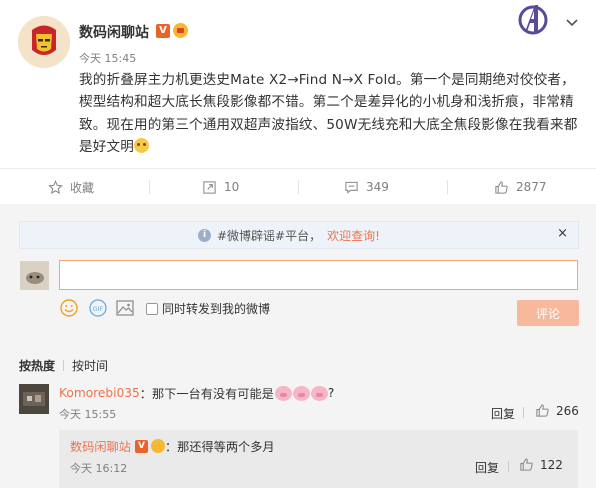  I want to click on reply-username: 数码闲聊站, so click(100, 446).